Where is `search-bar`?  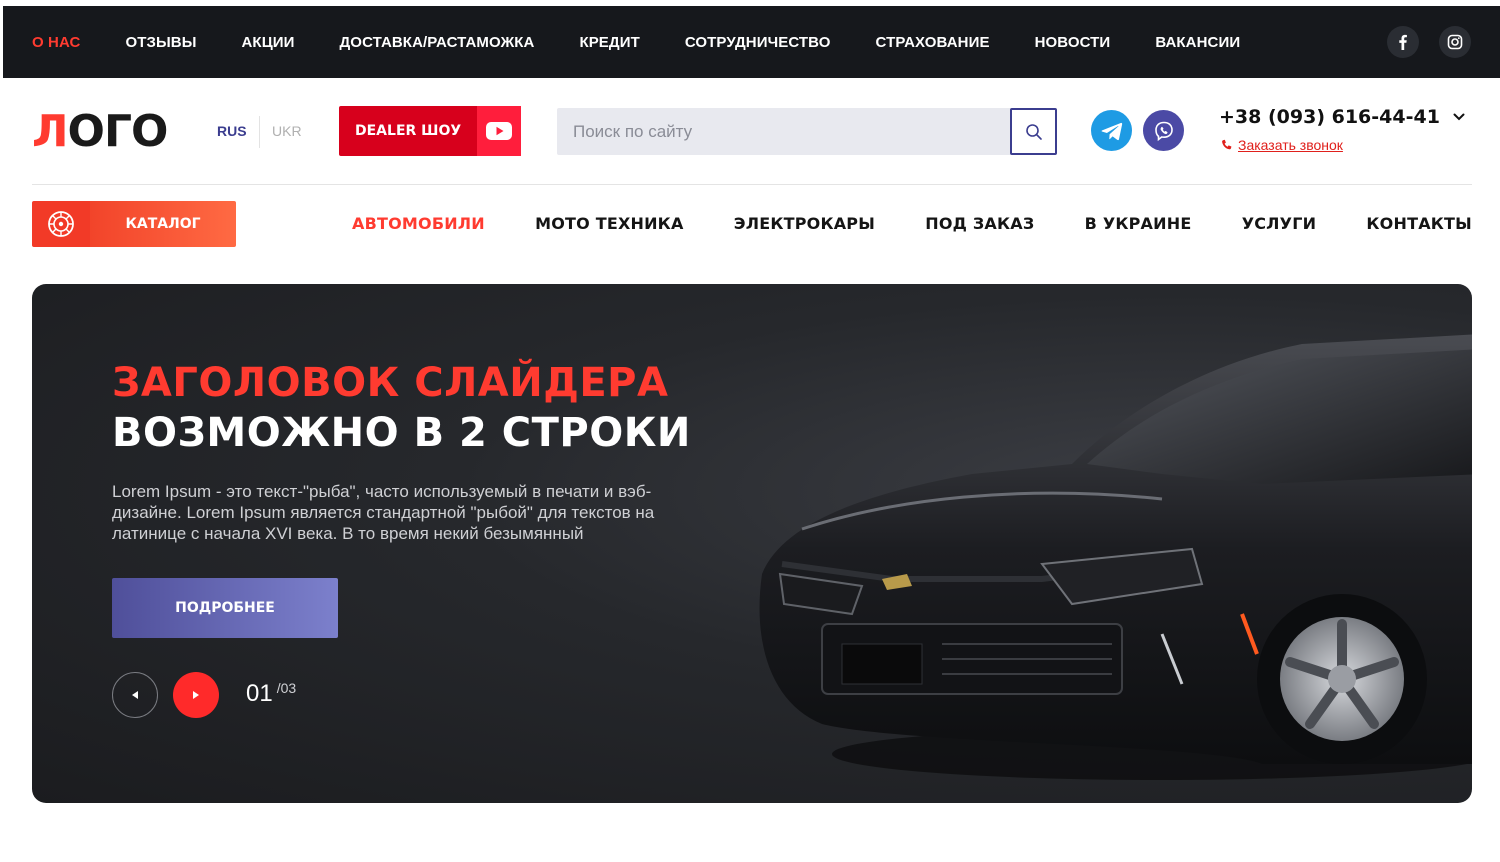
search-bar is located at coordinates (807, 131).